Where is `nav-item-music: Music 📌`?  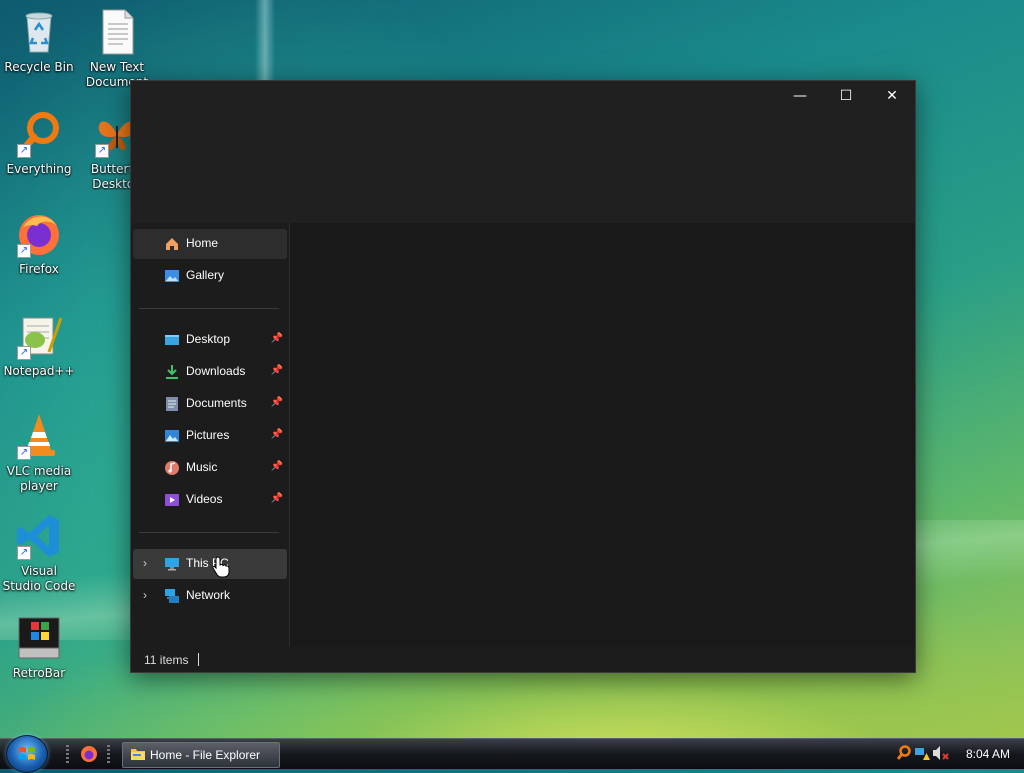 nav-item-music: Music 📌 is located at coordinates (210, 468).